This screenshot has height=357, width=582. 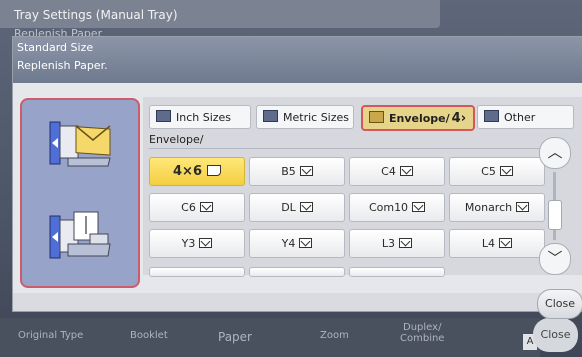 I want to click on tab-inch-sizes: Inch Sizes, so click(x=200, y=117).